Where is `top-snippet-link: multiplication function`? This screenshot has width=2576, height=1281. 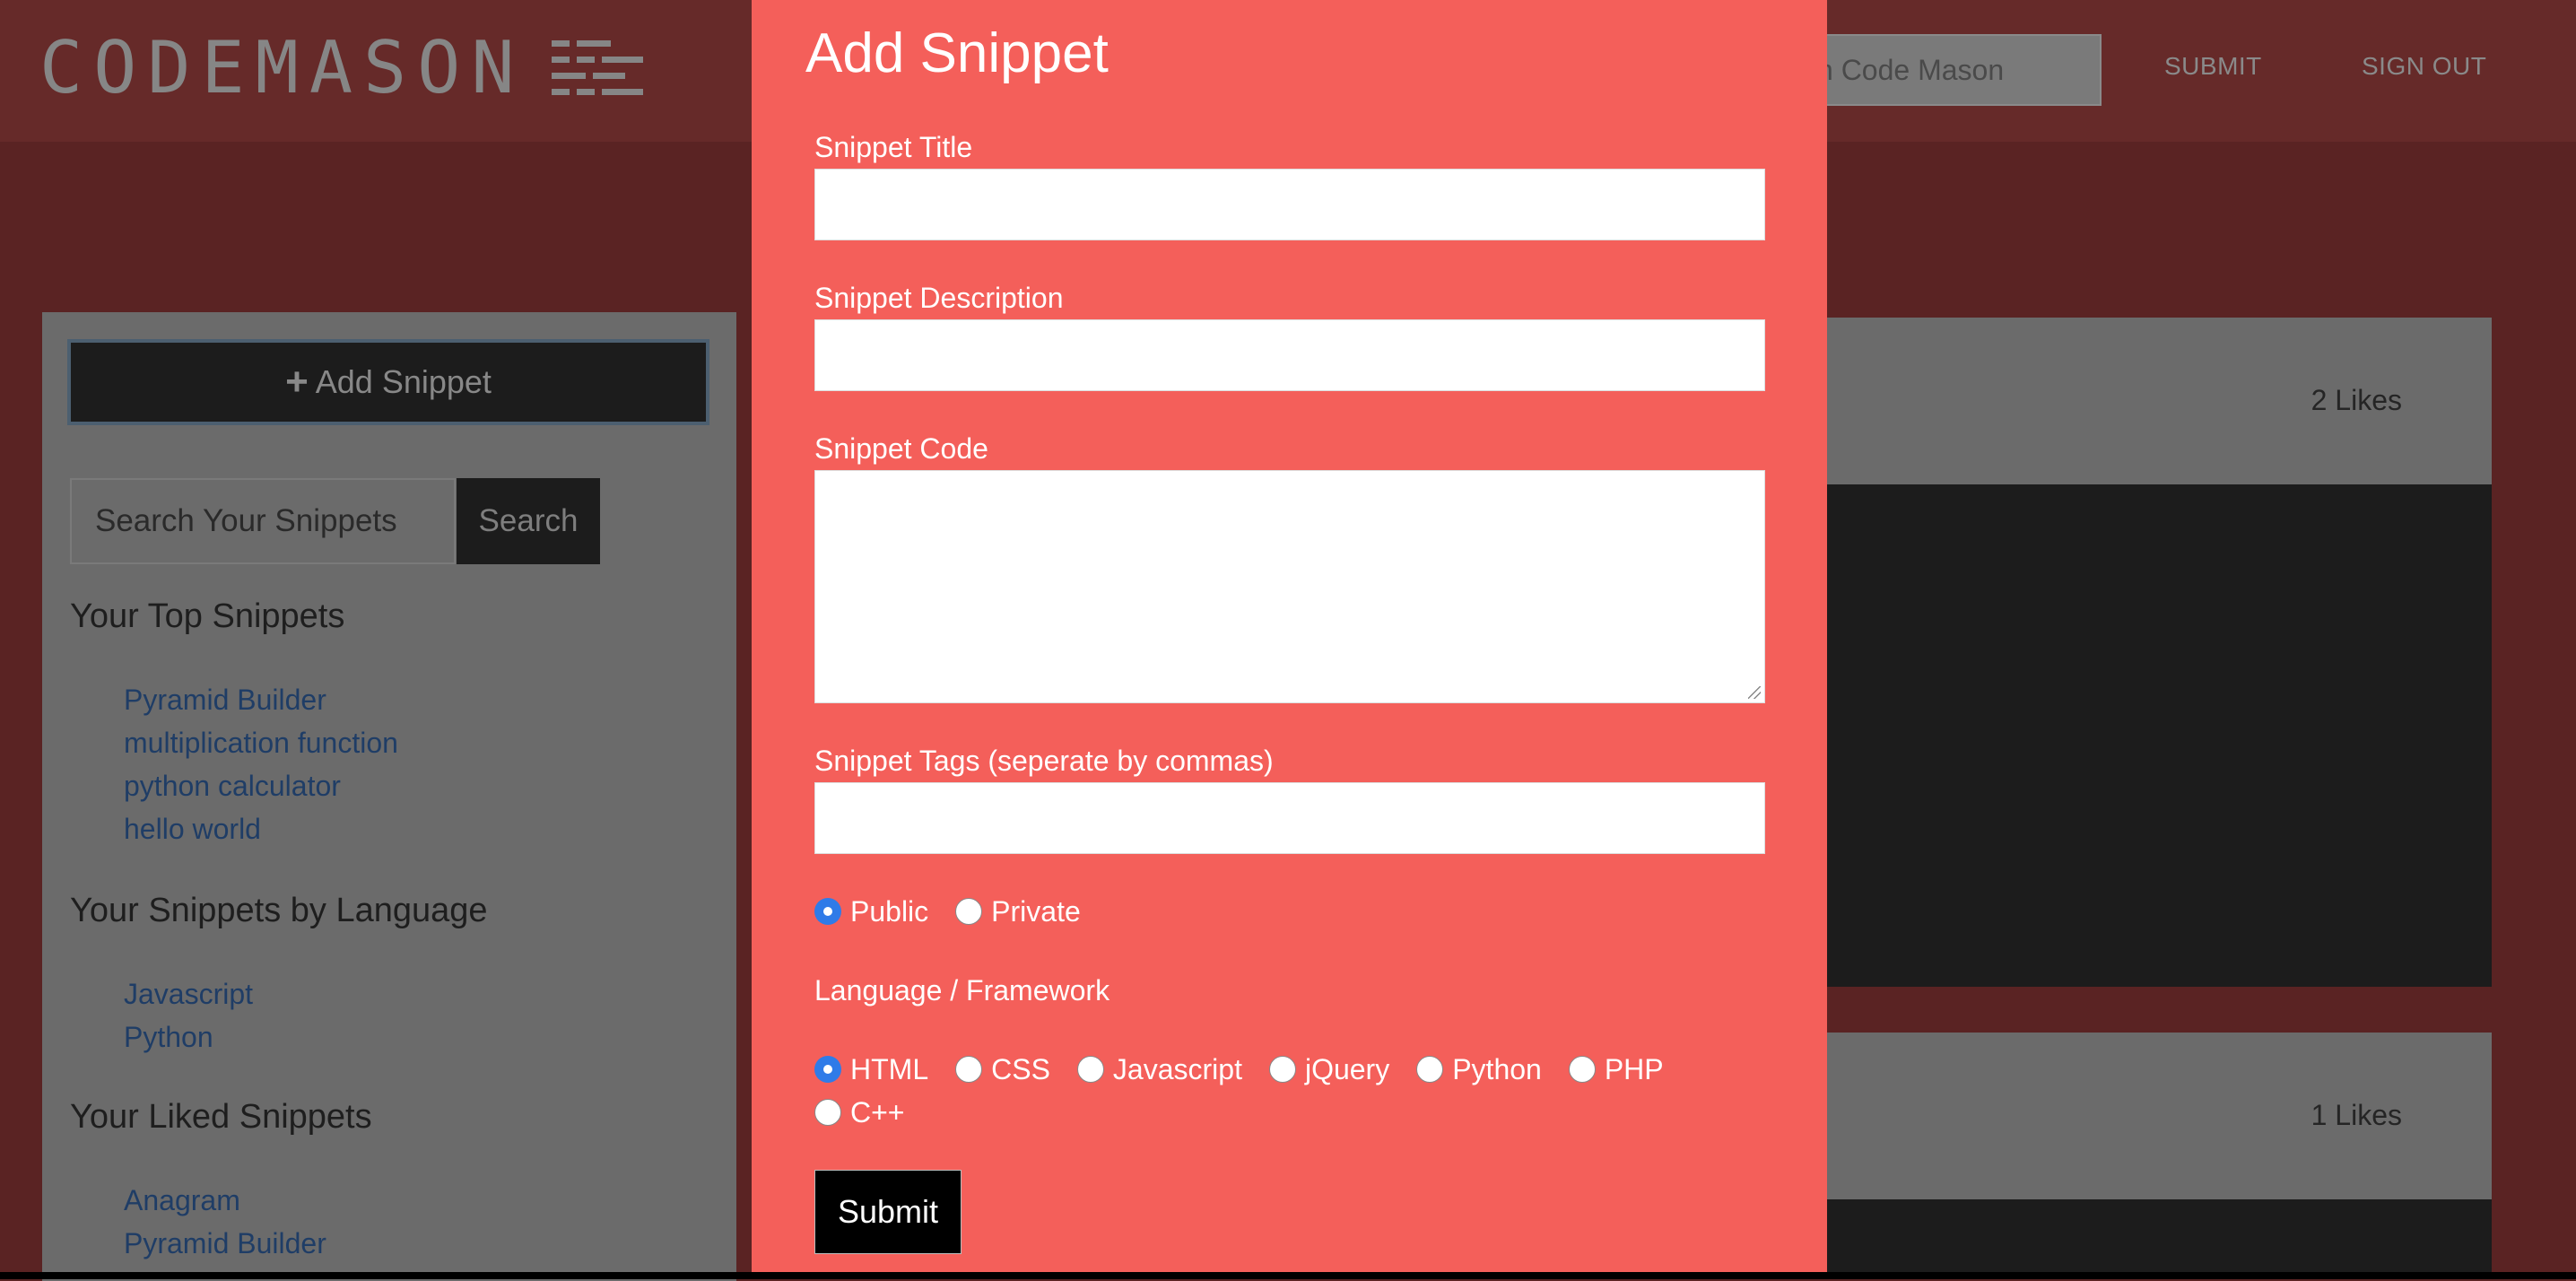 top-snippet-link: multiplication function is located at coordinates (261, 742).